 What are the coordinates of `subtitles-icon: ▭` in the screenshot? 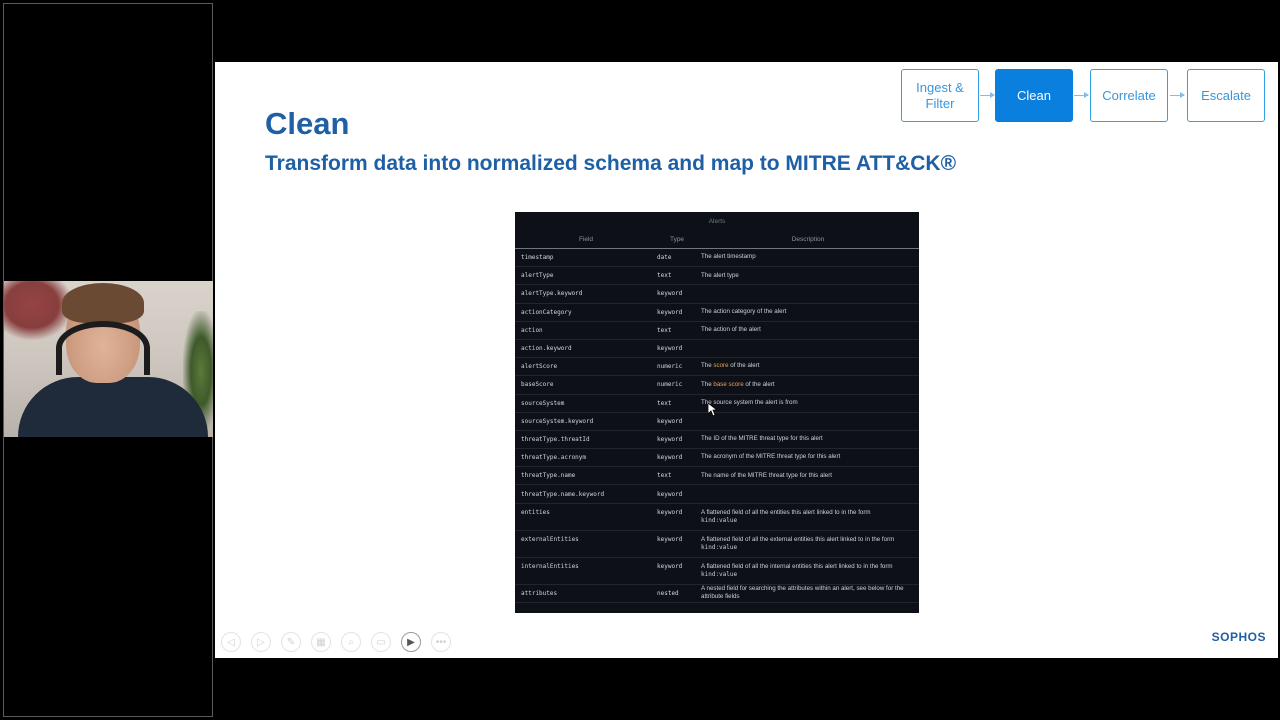 It's located at (381, 642).